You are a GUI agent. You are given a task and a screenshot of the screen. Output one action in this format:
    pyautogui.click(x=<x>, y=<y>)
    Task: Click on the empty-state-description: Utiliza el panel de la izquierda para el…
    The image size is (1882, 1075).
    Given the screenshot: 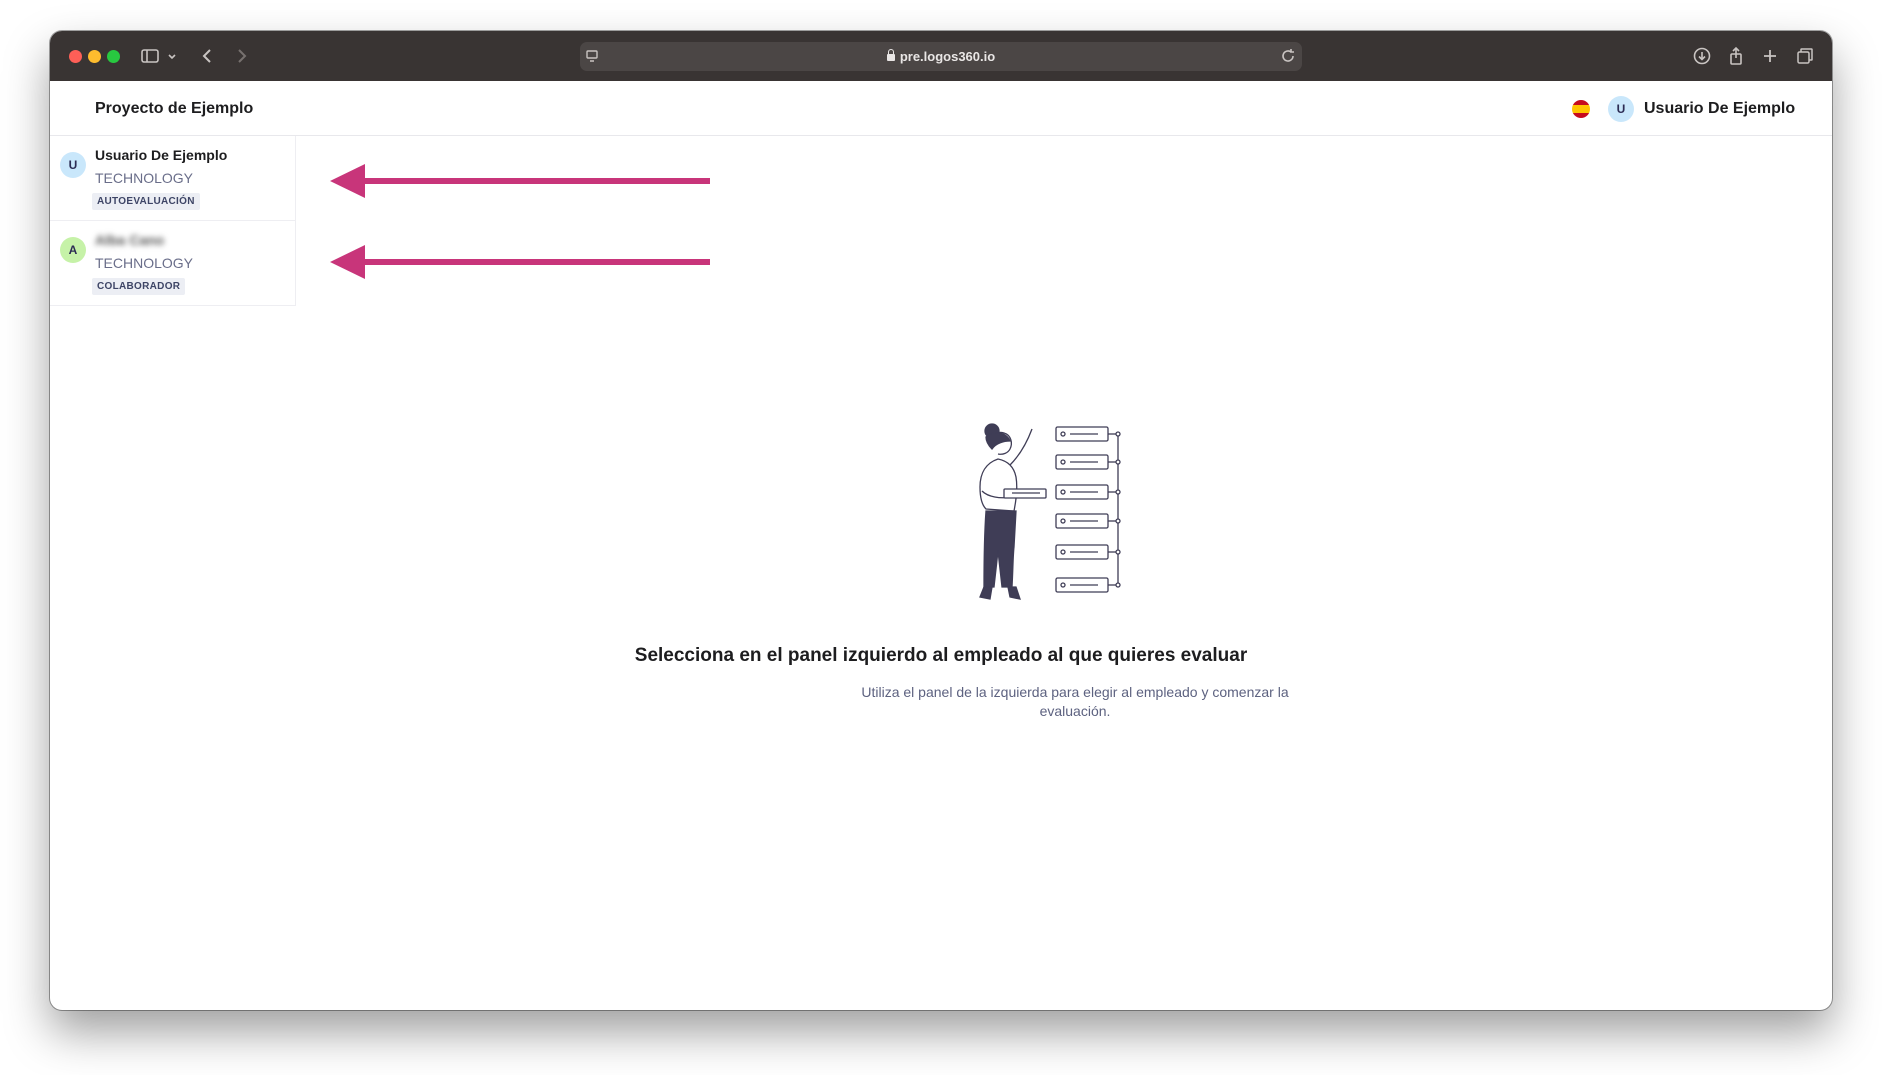 What is the action you would take?
    pyautogui.click(x=1075, y=701)
    